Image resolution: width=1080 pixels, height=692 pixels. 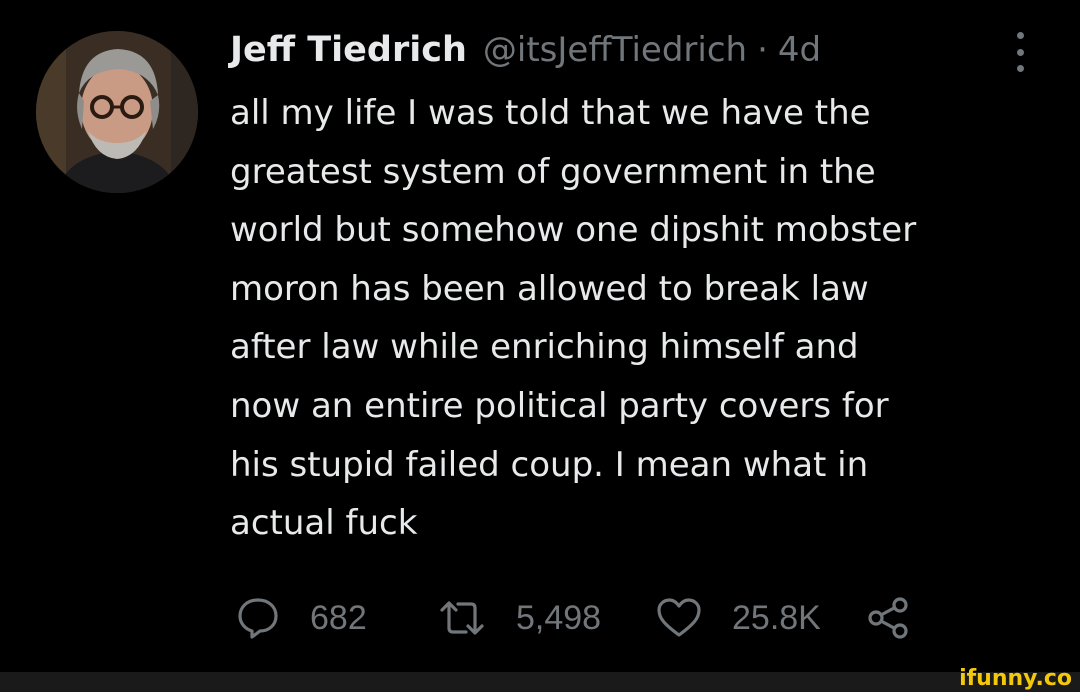 I want to click on reply-icon, so click(x=258, y=618).